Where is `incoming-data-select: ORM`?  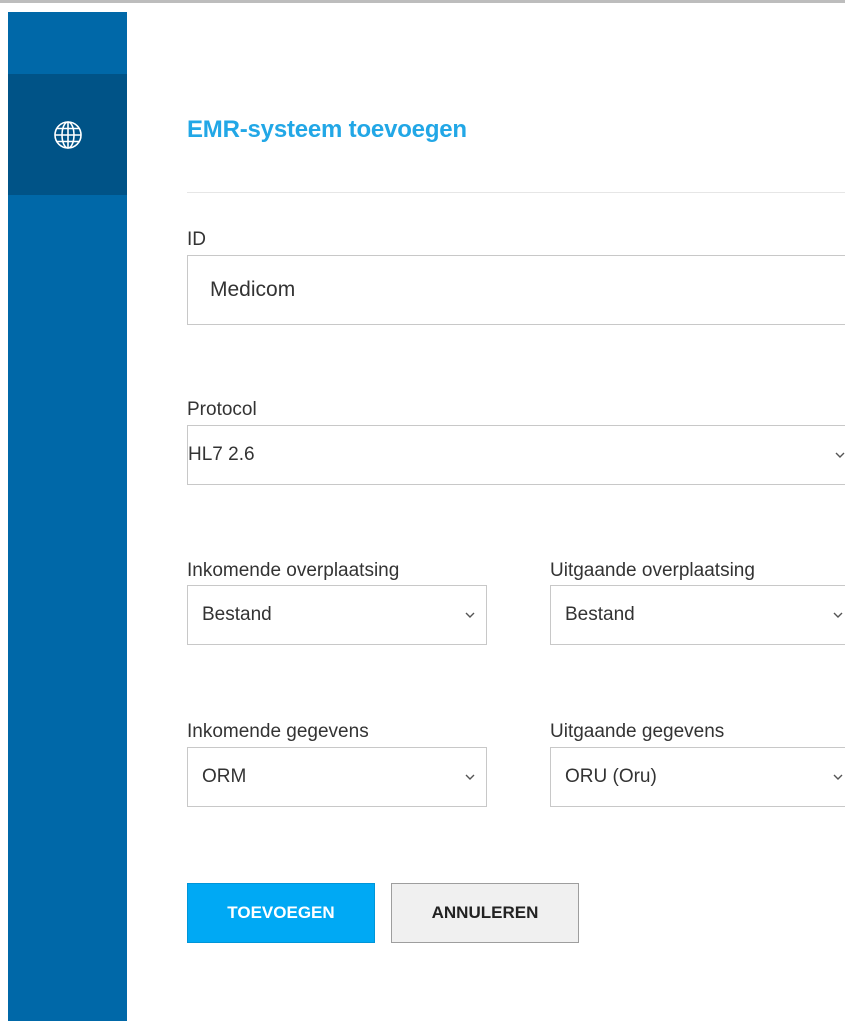
incoming-data-select: ORM is located at coordinates (337, 777).